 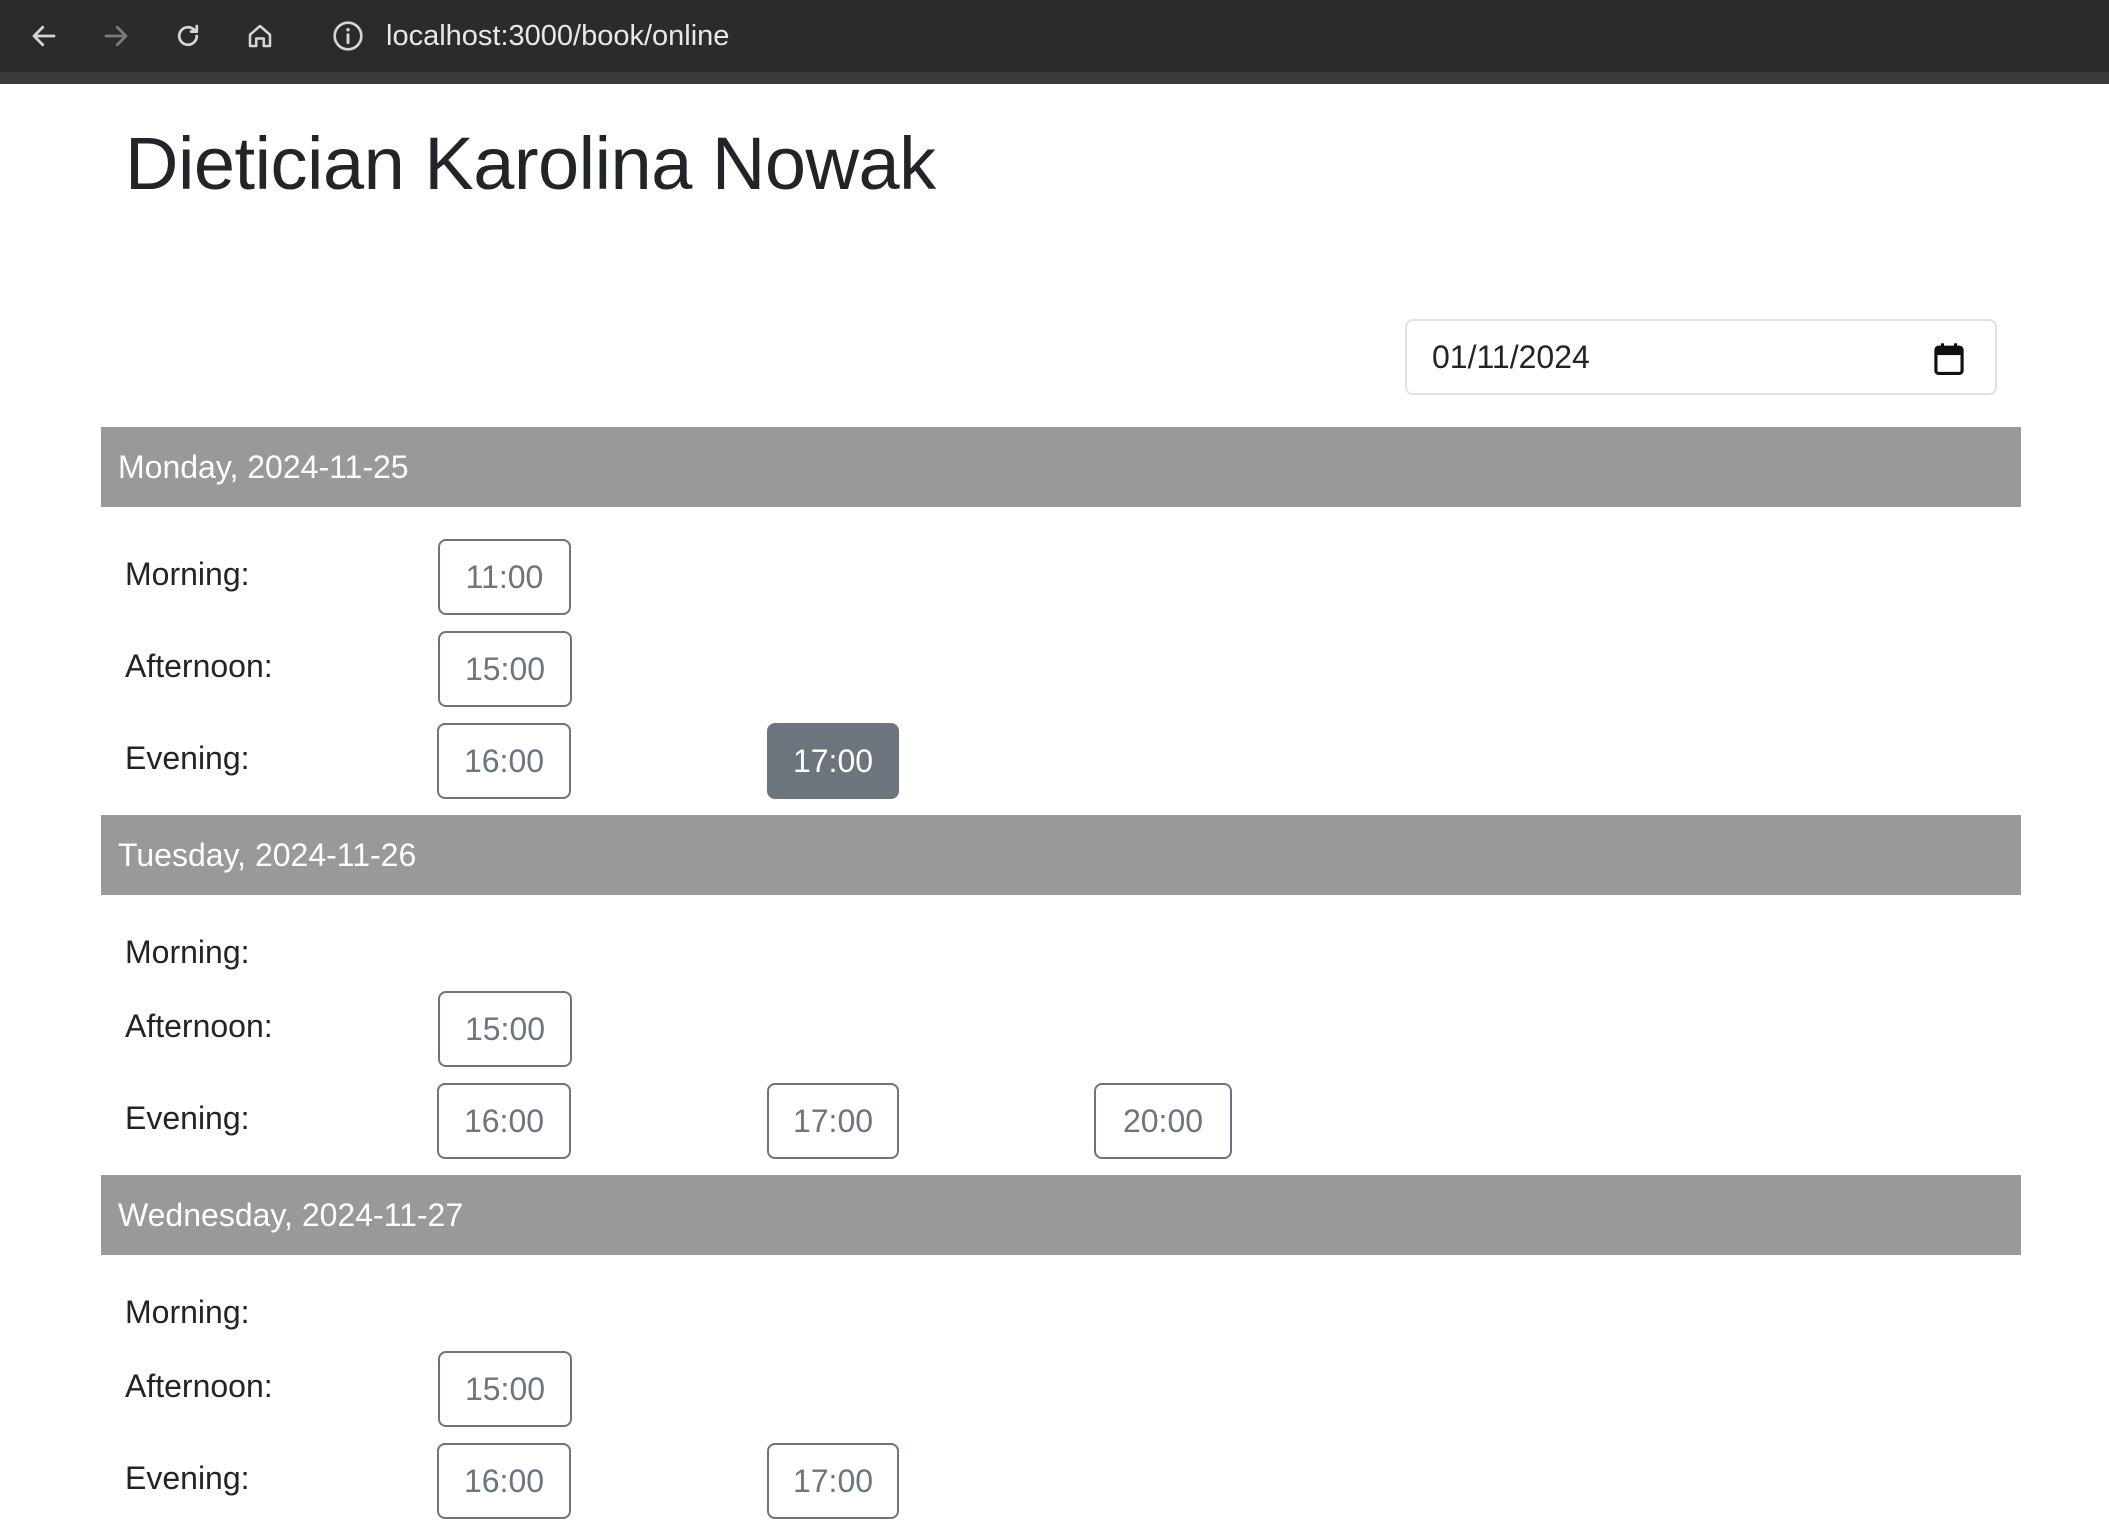 What do you see at coordinates (530, 163) in the screenshot?
I see `page-title: Dietician Karolina Nowak` at bounding box center [530, 163].